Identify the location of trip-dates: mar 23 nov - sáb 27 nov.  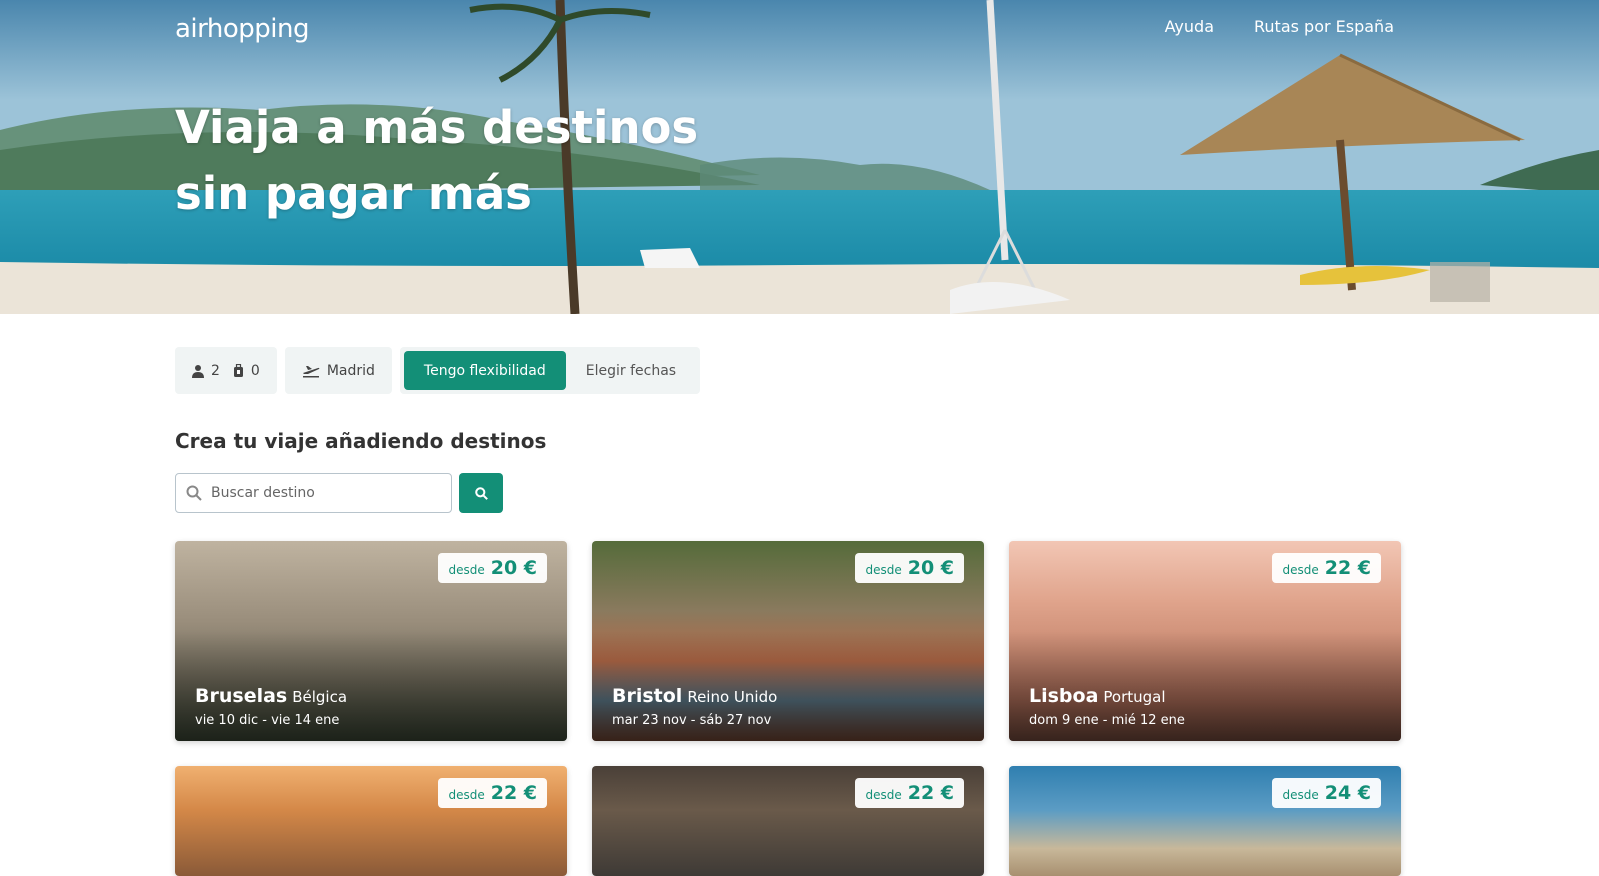
(692, 720).